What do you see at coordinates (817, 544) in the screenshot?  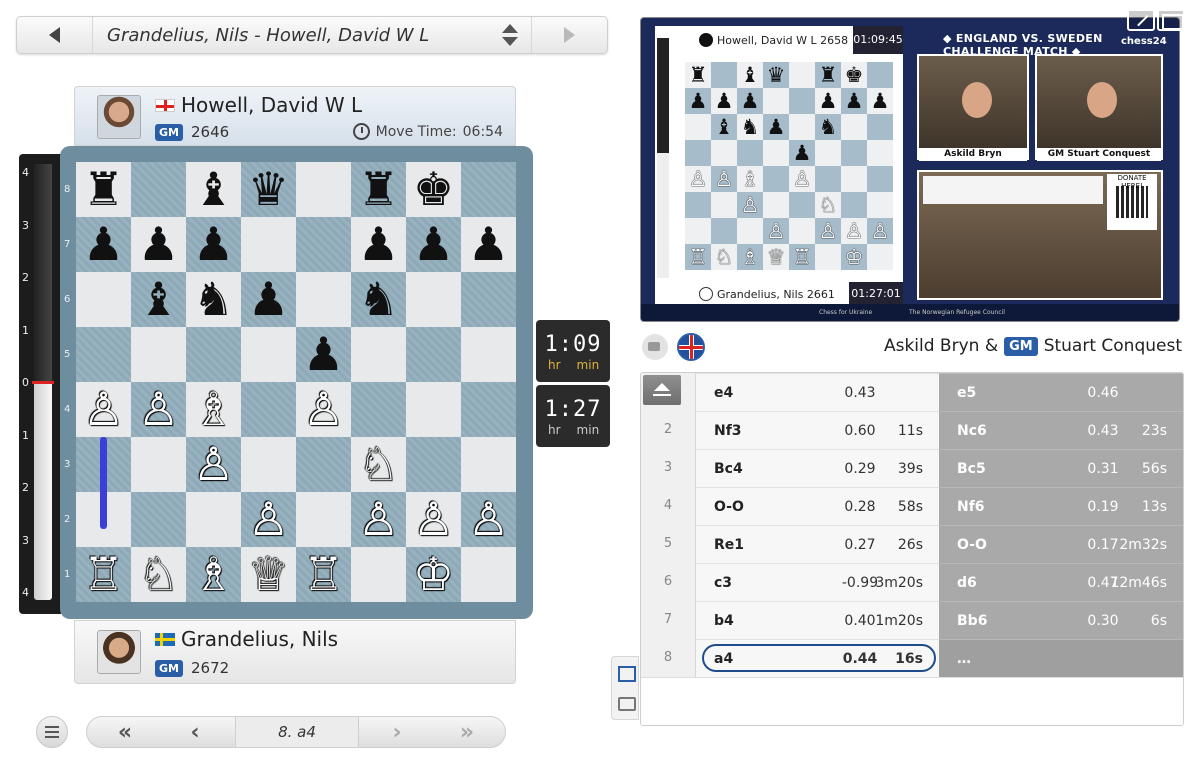 I see `white-move-cell: Re1 0.27 26s` at bounding box center [817, 544].